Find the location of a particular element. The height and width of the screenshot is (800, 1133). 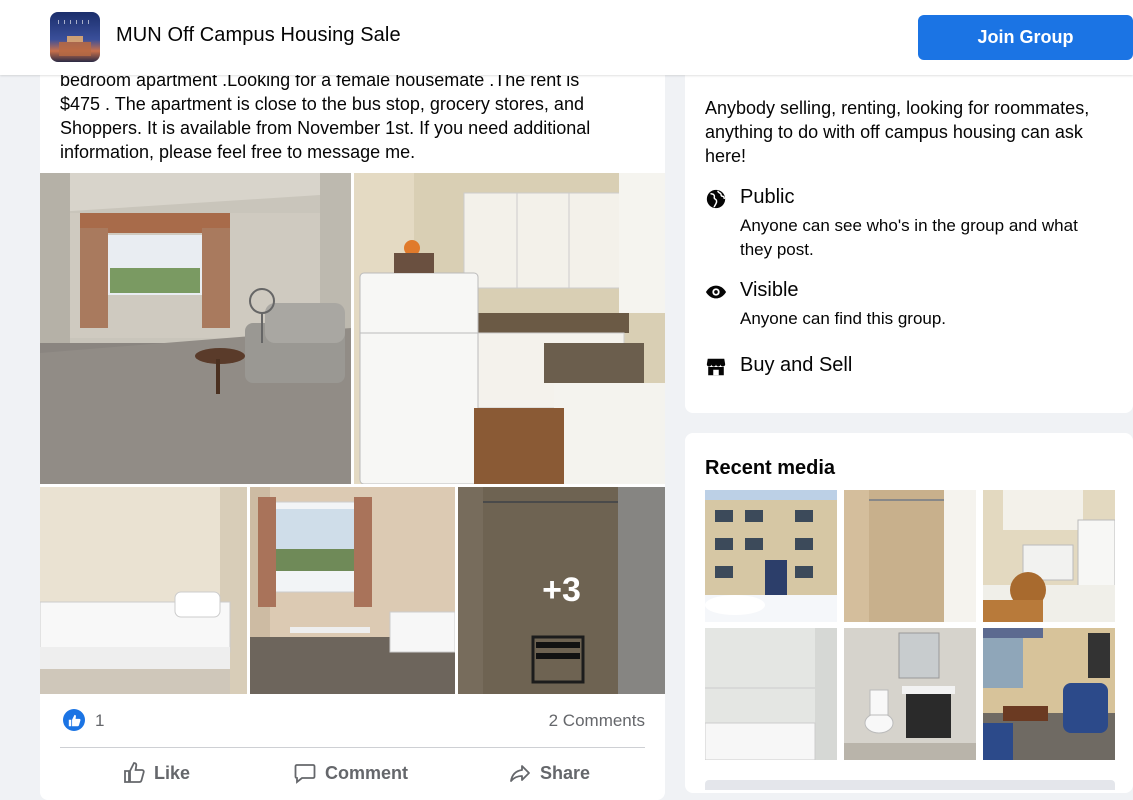

group-name: MUN Off Campus Housing Sale is located at coordinates (258, 35).